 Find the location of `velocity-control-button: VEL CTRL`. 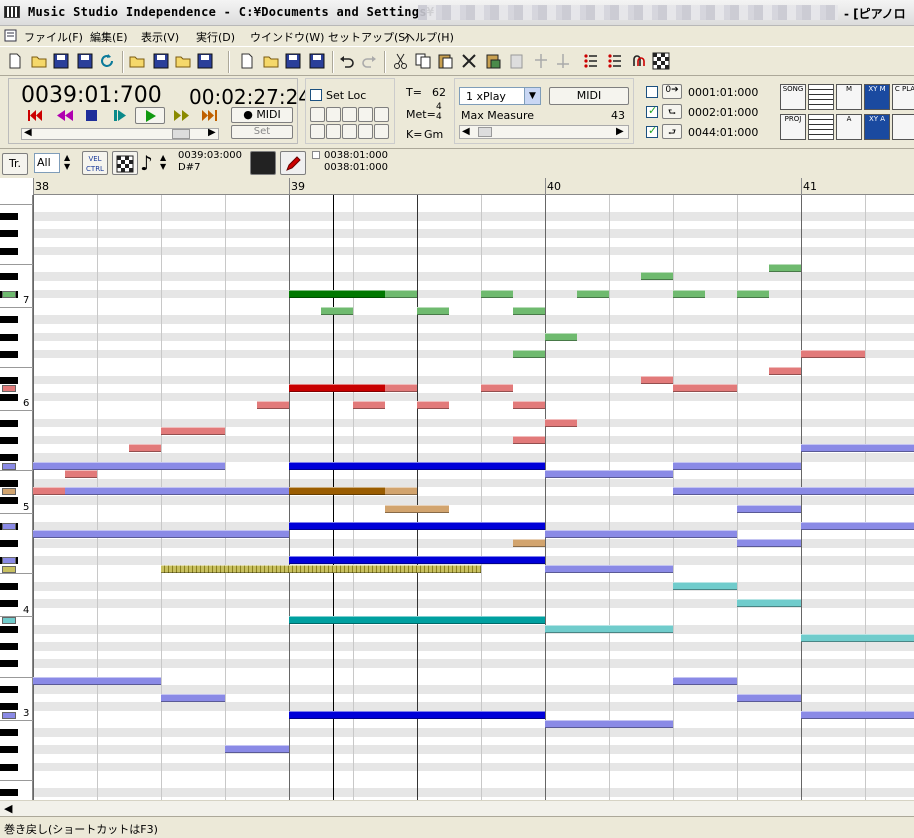

velocity-control-button: VEL CTRL is located at coordinates (95, 163).